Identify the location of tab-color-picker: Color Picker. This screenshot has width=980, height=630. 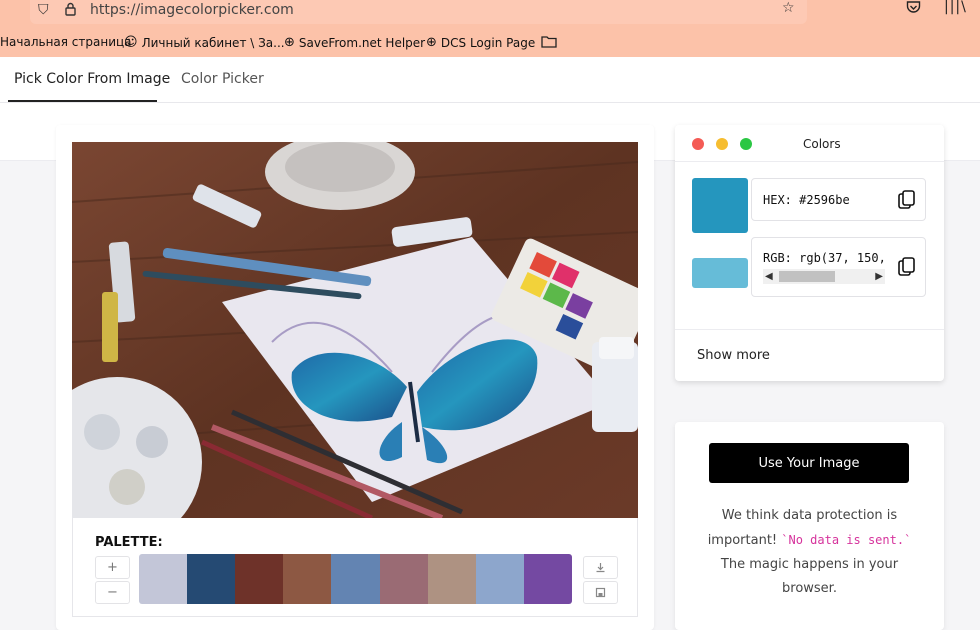
(222, 79).